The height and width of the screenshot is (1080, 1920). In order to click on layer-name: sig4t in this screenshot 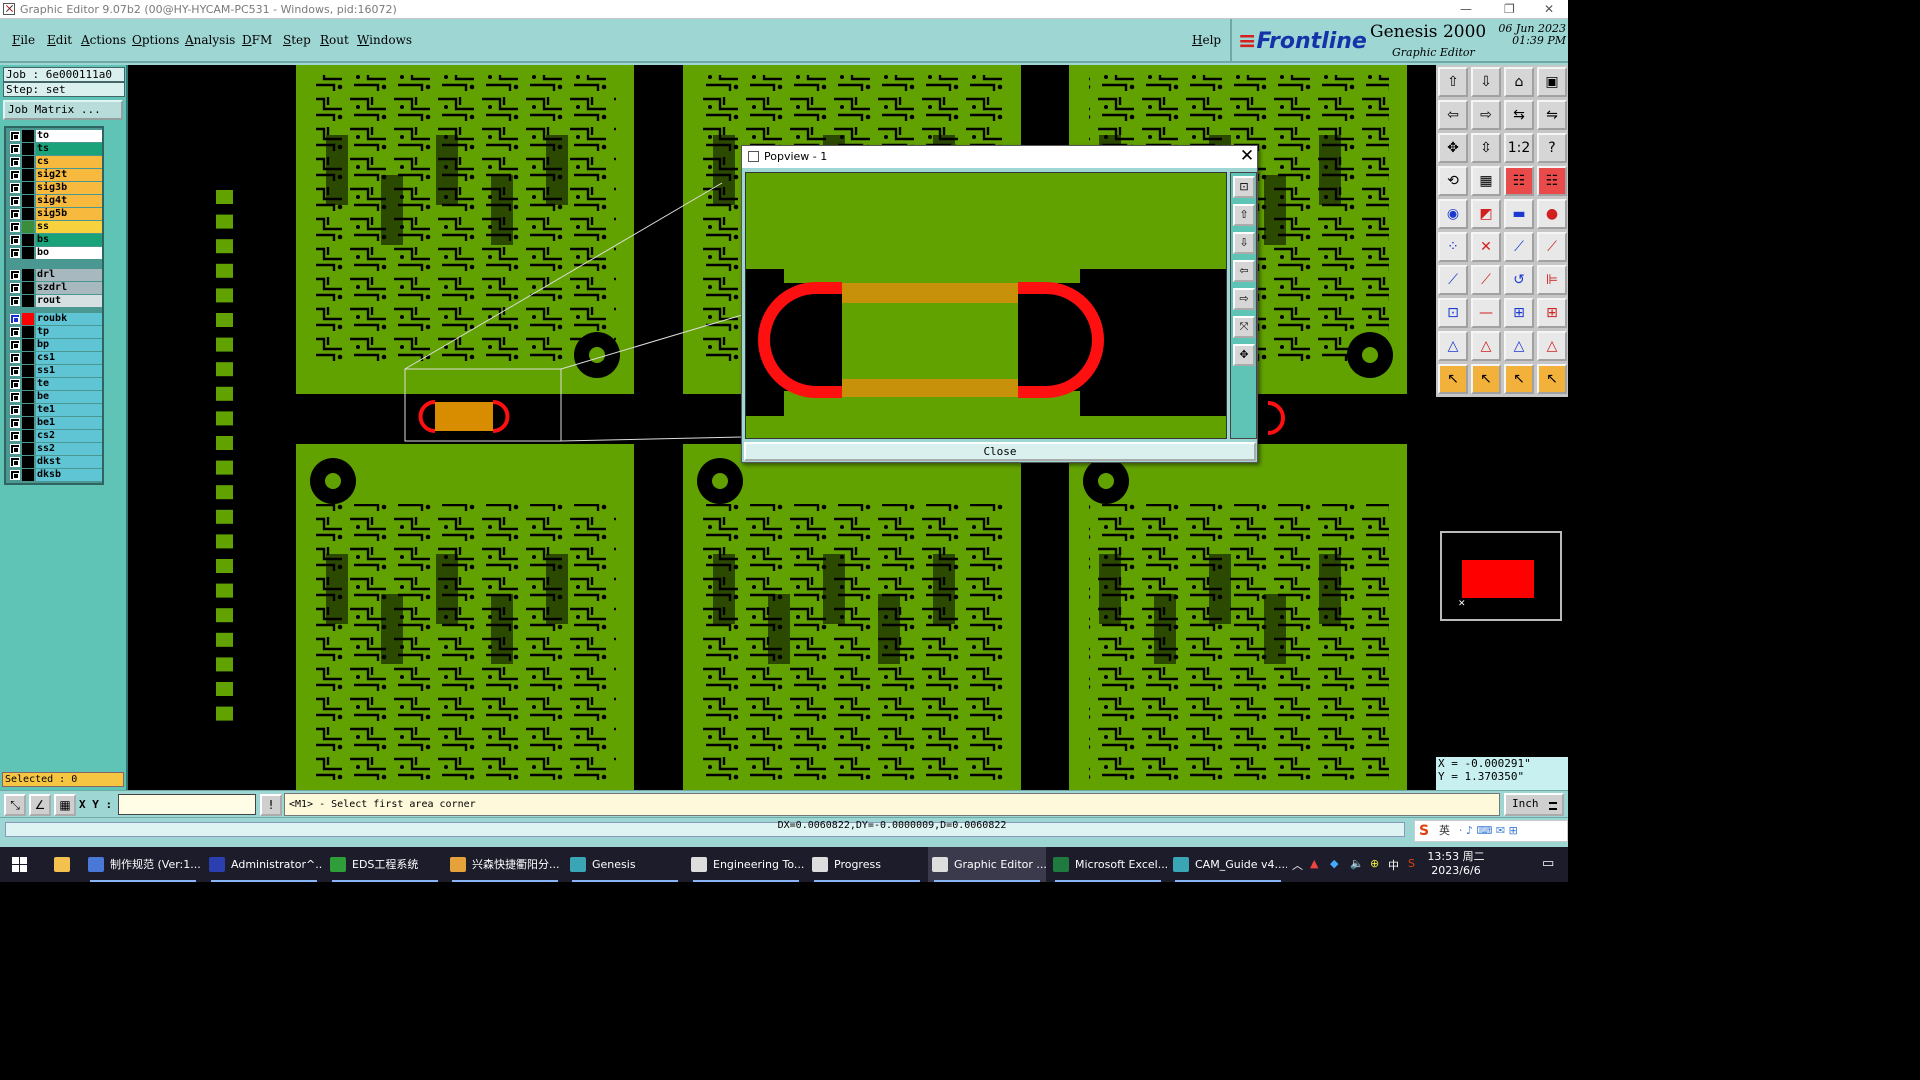, I will do `click(69, 201)`.